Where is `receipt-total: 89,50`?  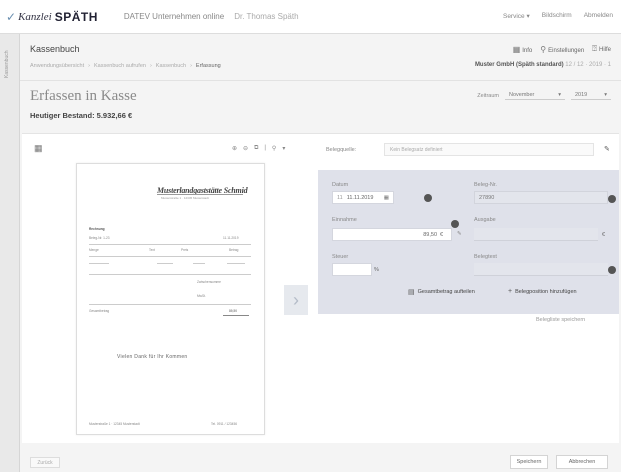 receipt-total: 89,50 is located at coordinates (233, 311).